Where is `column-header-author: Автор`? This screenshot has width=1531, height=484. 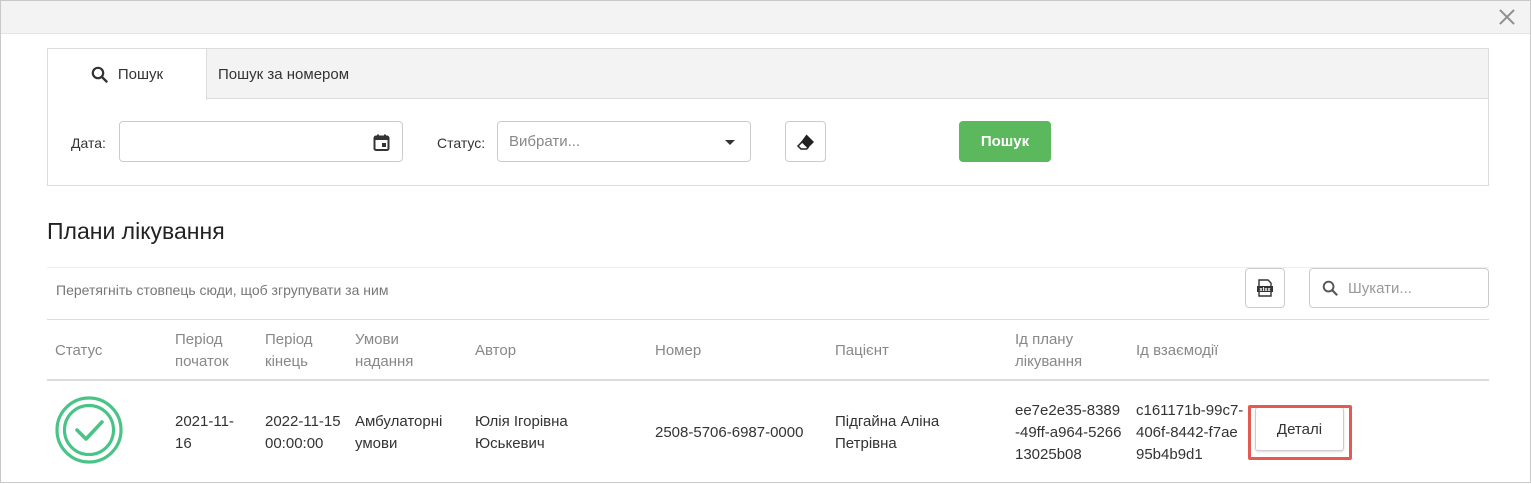 column-header-author: Автор is located at coordinates (555, 351).